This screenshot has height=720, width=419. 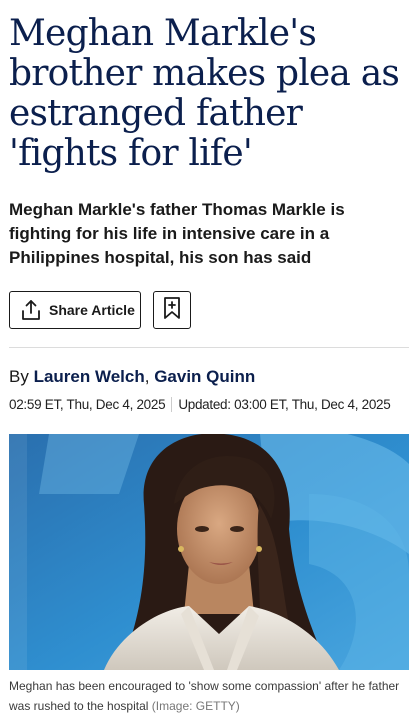 I want to click on author-link-2: Gavin Quinn, so click(x=204, y=376).